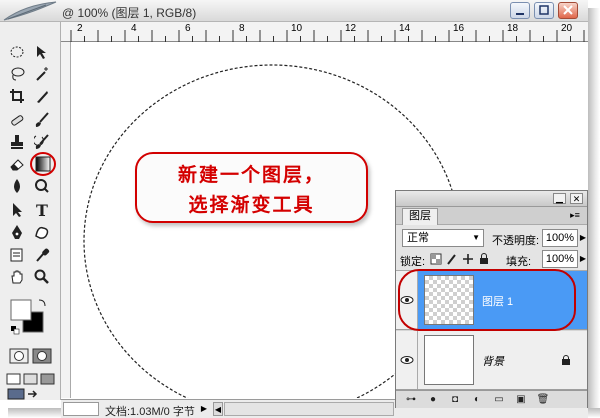  I want to click on gradient-tool-icon, so click(43, 164).